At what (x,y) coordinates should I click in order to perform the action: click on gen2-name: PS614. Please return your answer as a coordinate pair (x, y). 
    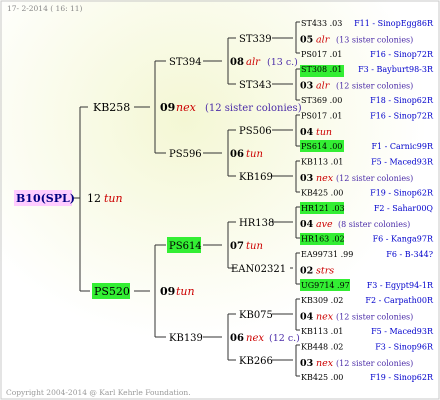
    Looking at the image, I should click on (185, 246).